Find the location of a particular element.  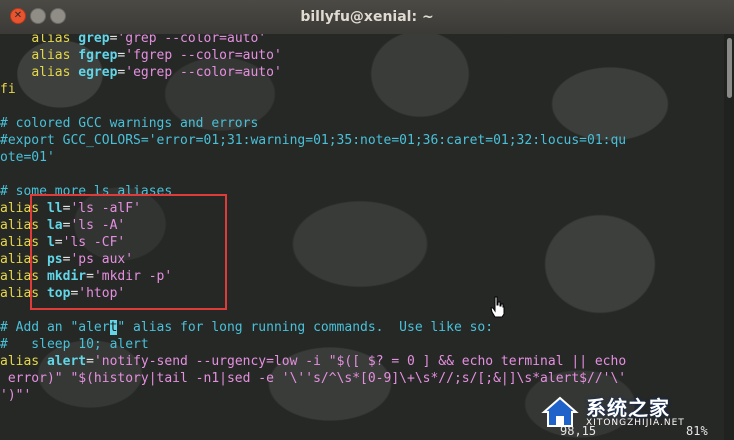

terminal-line: # sleep 10; alert is located at coordinates (313, 344).